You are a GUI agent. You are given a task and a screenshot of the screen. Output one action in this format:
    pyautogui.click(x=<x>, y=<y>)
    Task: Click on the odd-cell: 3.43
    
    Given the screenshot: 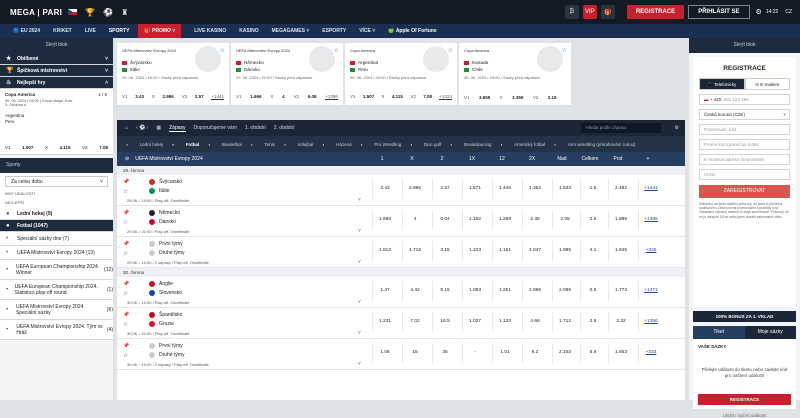 What is the action you would take?
    pyautogui.click(x=384, y=189)
    